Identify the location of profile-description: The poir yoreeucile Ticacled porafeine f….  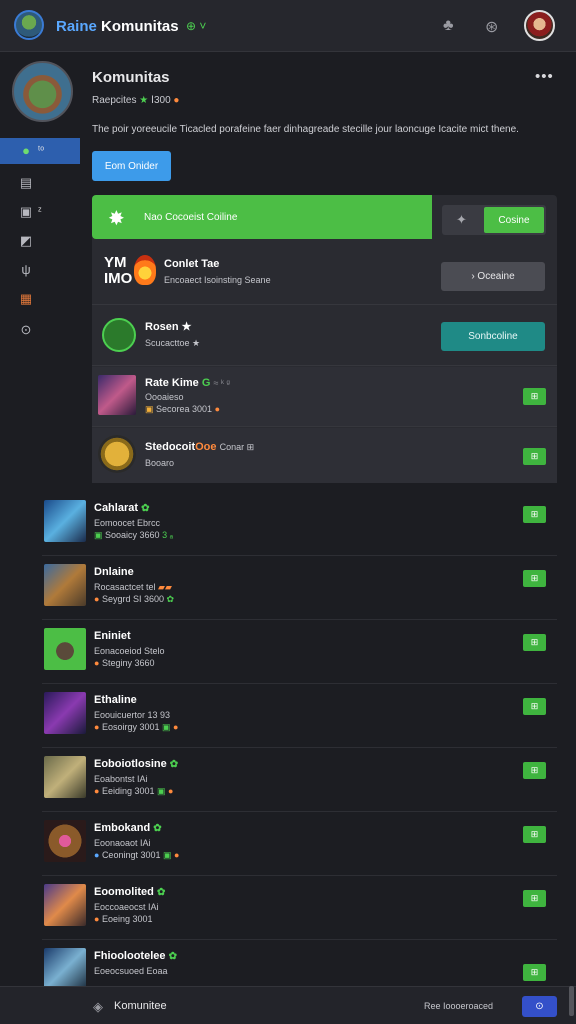
(305, 129).